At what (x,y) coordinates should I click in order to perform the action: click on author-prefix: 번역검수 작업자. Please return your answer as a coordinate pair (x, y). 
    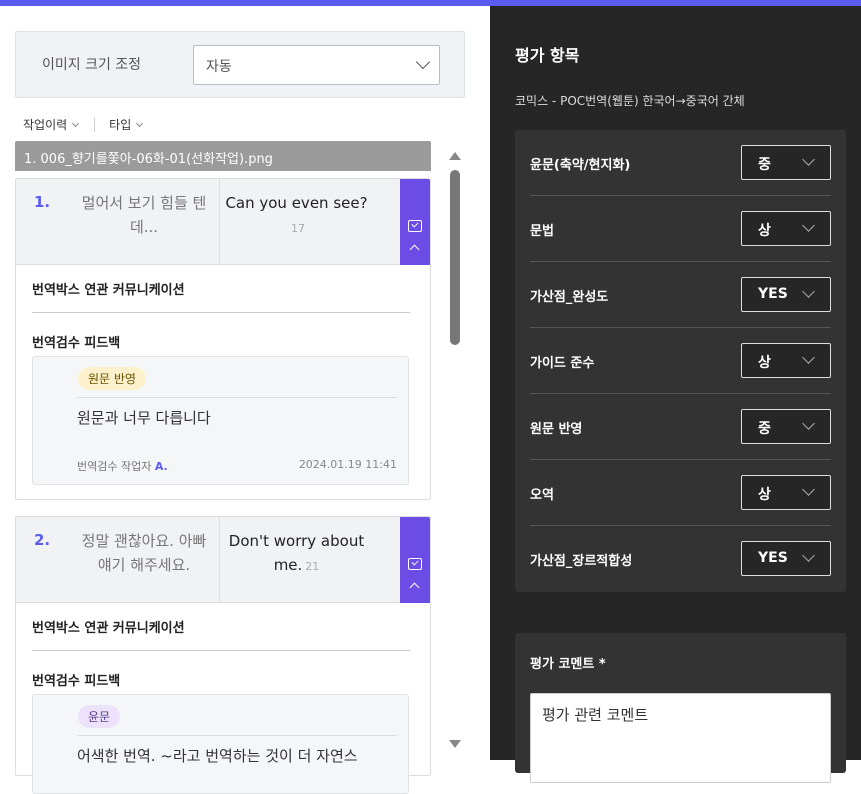
    Looking at the image, I should click on (114, 466).